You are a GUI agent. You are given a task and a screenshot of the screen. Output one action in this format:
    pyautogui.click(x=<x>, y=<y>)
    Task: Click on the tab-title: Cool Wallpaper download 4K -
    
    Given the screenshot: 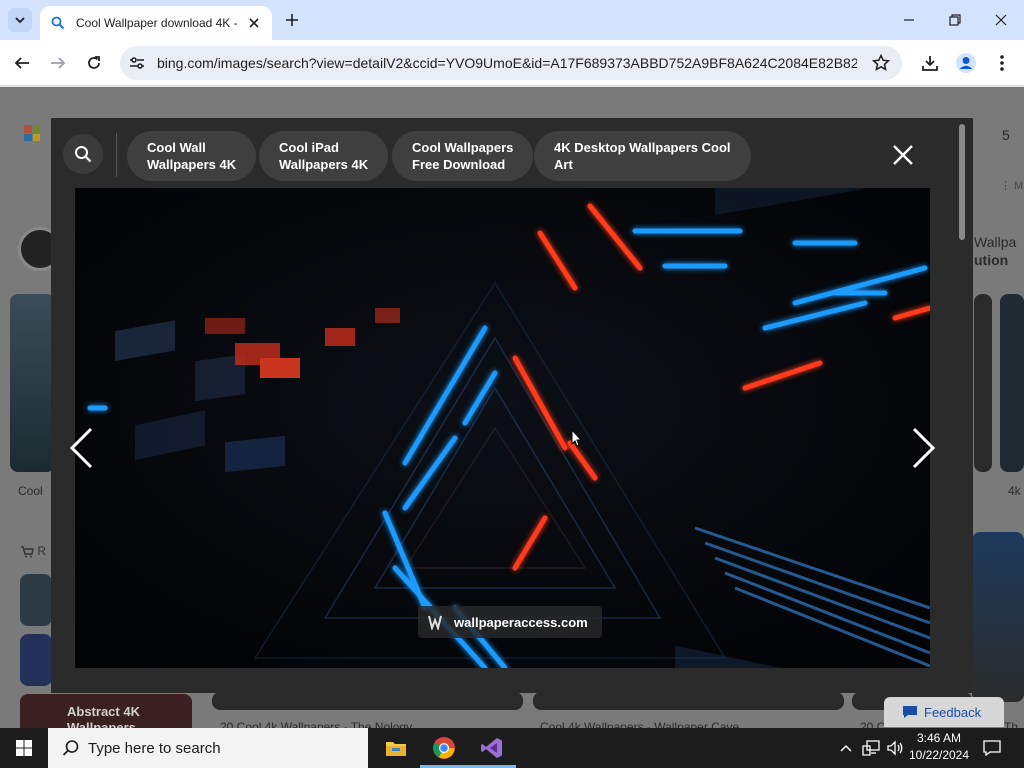 What is the action you would take?
    pyautogui.click(x=157, y=23)
    